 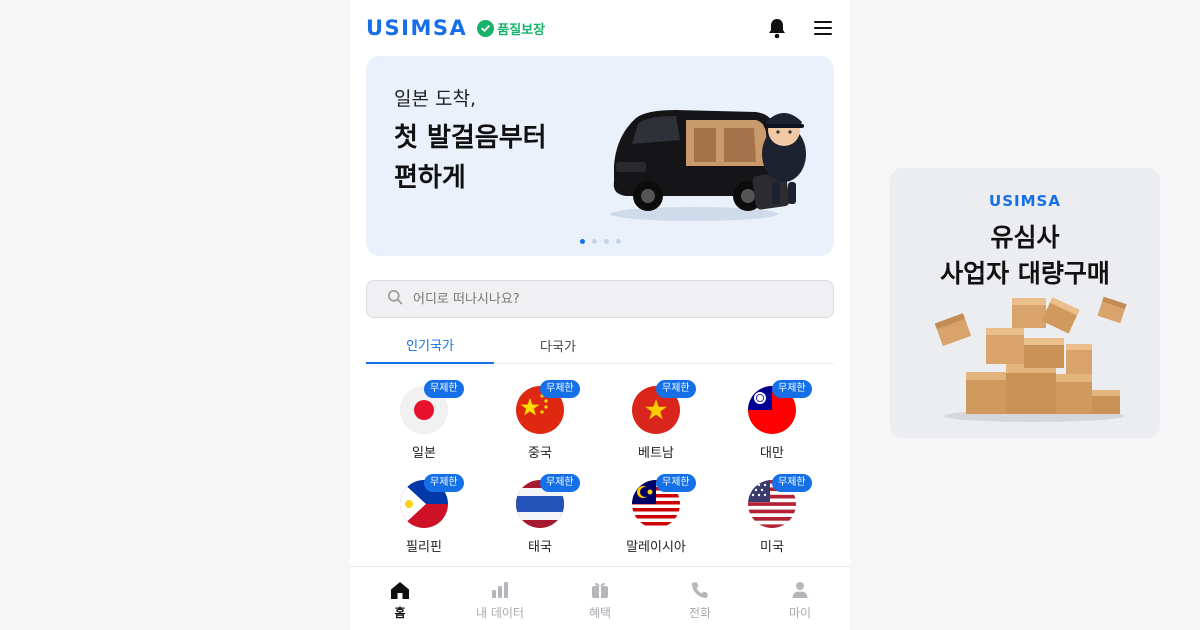 What do you see at coordinates (416, 28) in the screenshot?
I see `usimsa-logo: USIMSA` at bounding box center [416, 28].